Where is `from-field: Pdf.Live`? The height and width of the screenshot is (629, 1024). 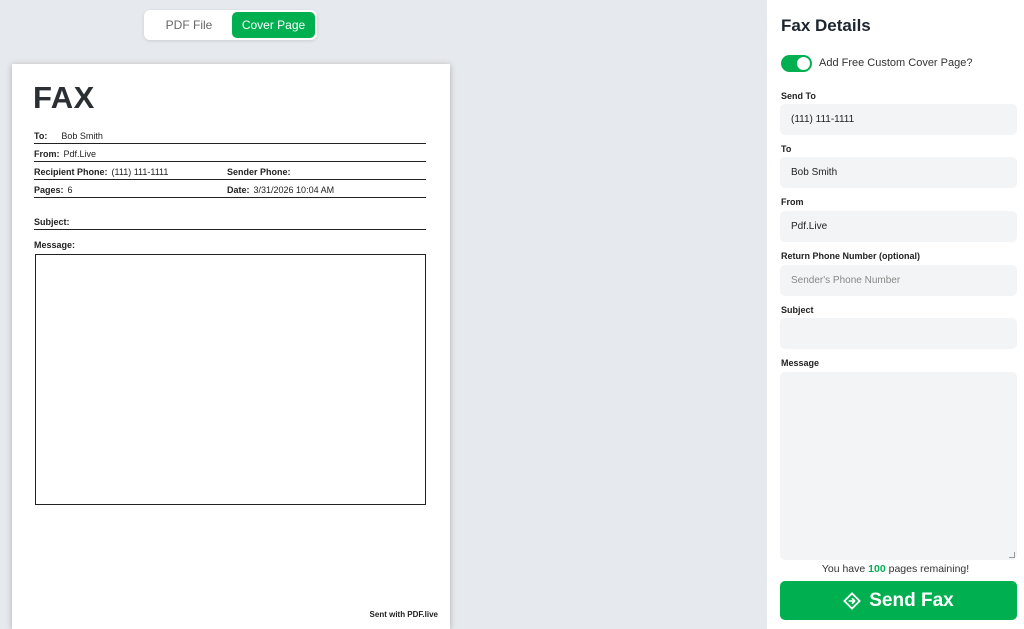 from-field: Pdf.Live is located at coordinates (898, 226).